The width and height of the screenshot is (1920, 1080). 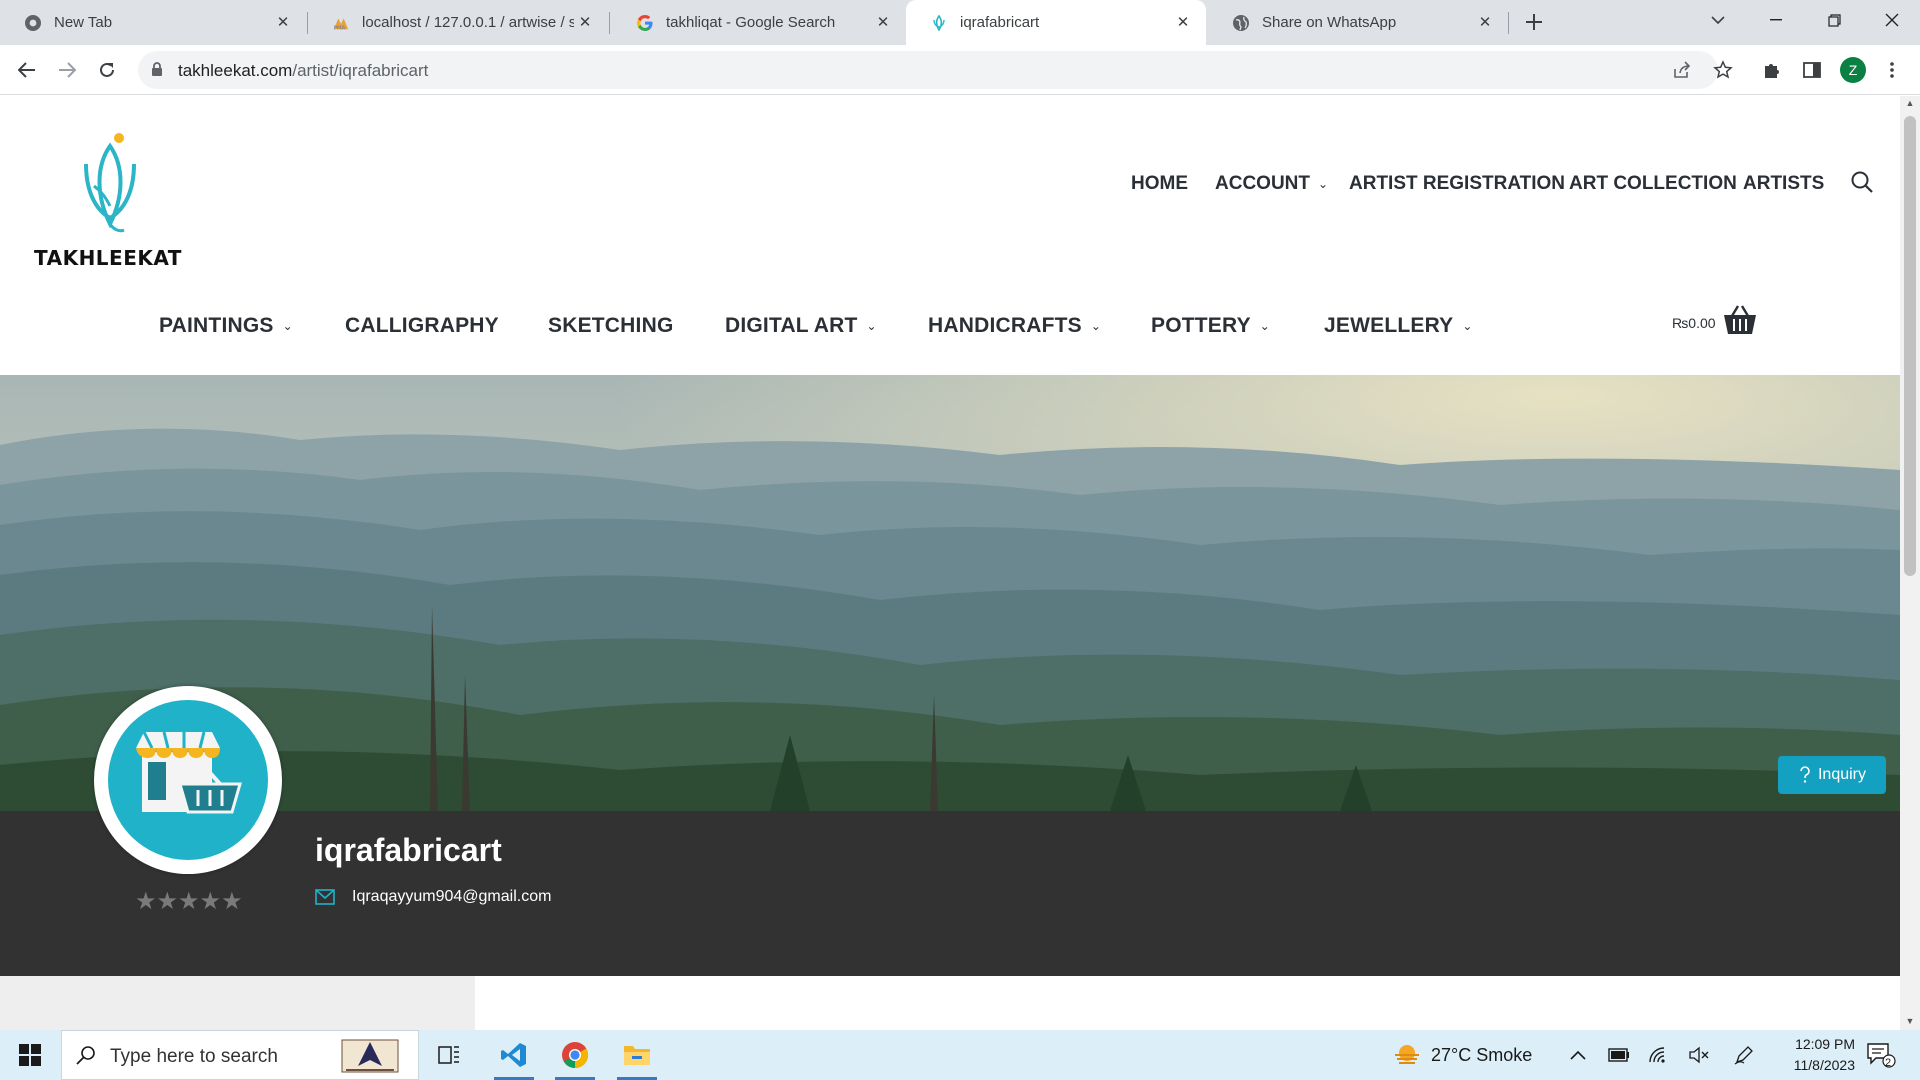 I want to click on more-vertical-icon, so click(x=1892, y=70).